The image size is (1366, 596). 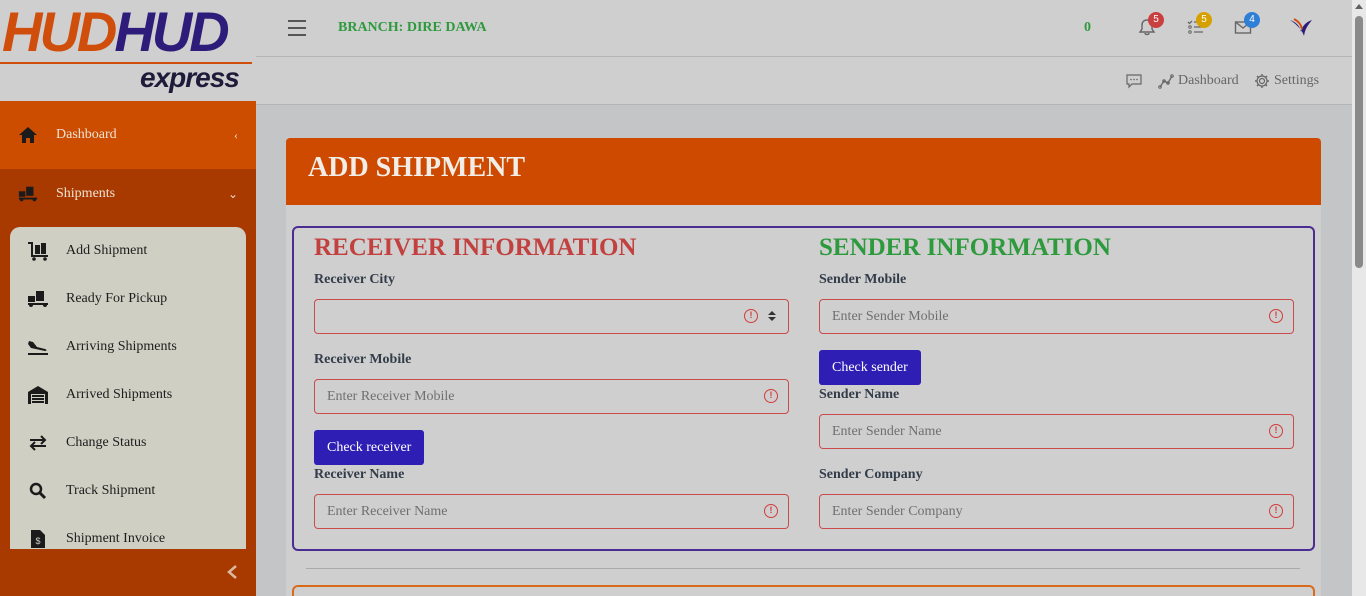 What do you see at coordinates (965, 247) in the screenshot?
I see `sender-section-title: SENDER INFORMATION` at bounding box center [965, 247].